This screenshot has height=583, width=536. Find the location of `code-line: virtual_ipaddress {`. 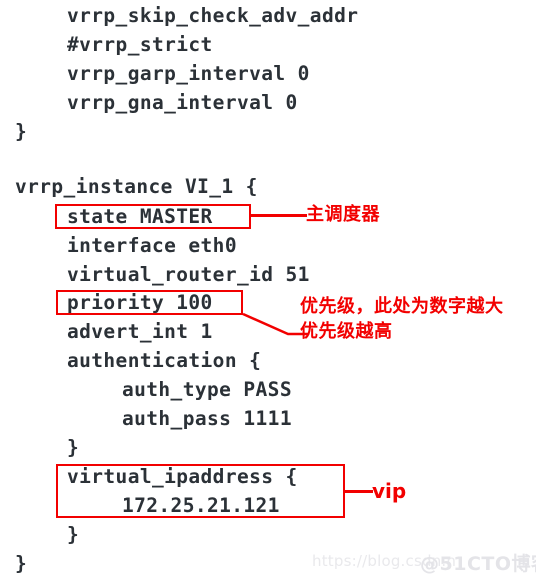

code-line: virtual_ipaddress { is located at coordinates (182, 476).